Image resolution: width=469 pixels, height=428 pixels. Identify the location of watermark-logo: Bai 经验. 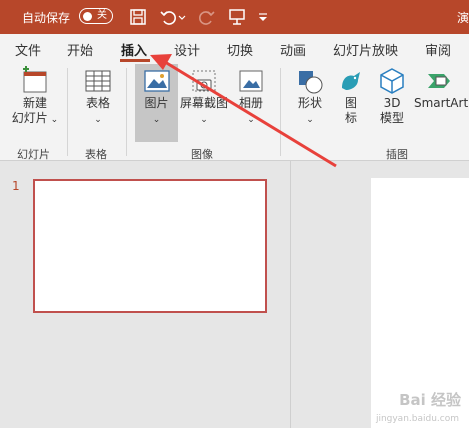
(430, 400).